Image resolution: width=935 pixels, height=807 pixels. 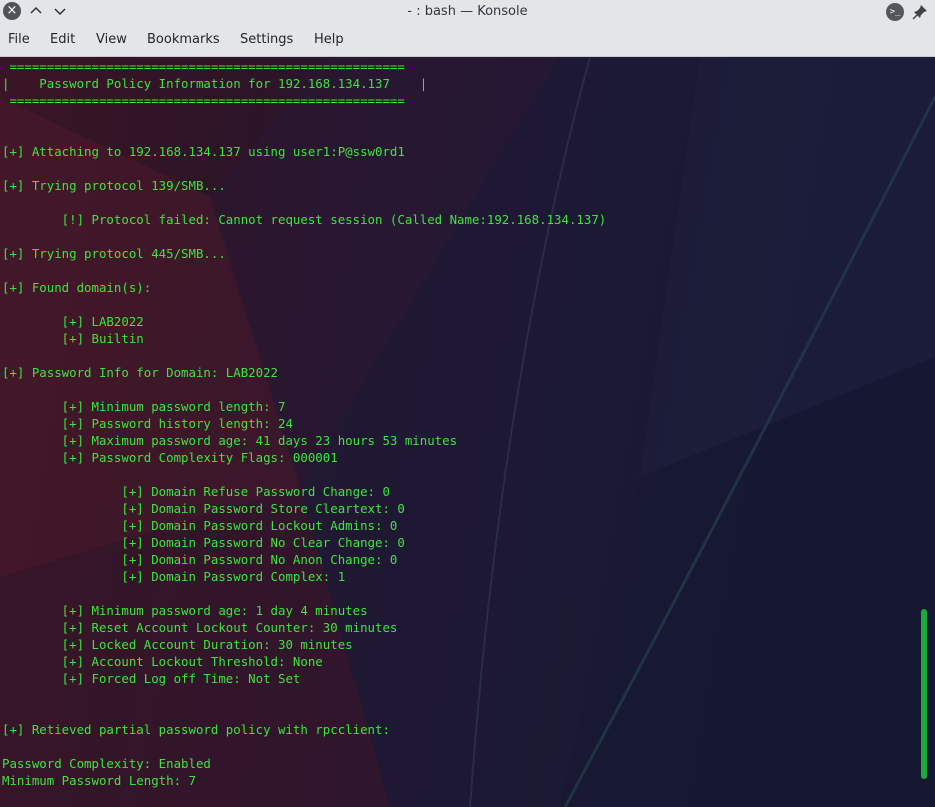 I want to click on terminal-line: [+] Forced Log off Time: Not Set, so click(x=151, y=678).